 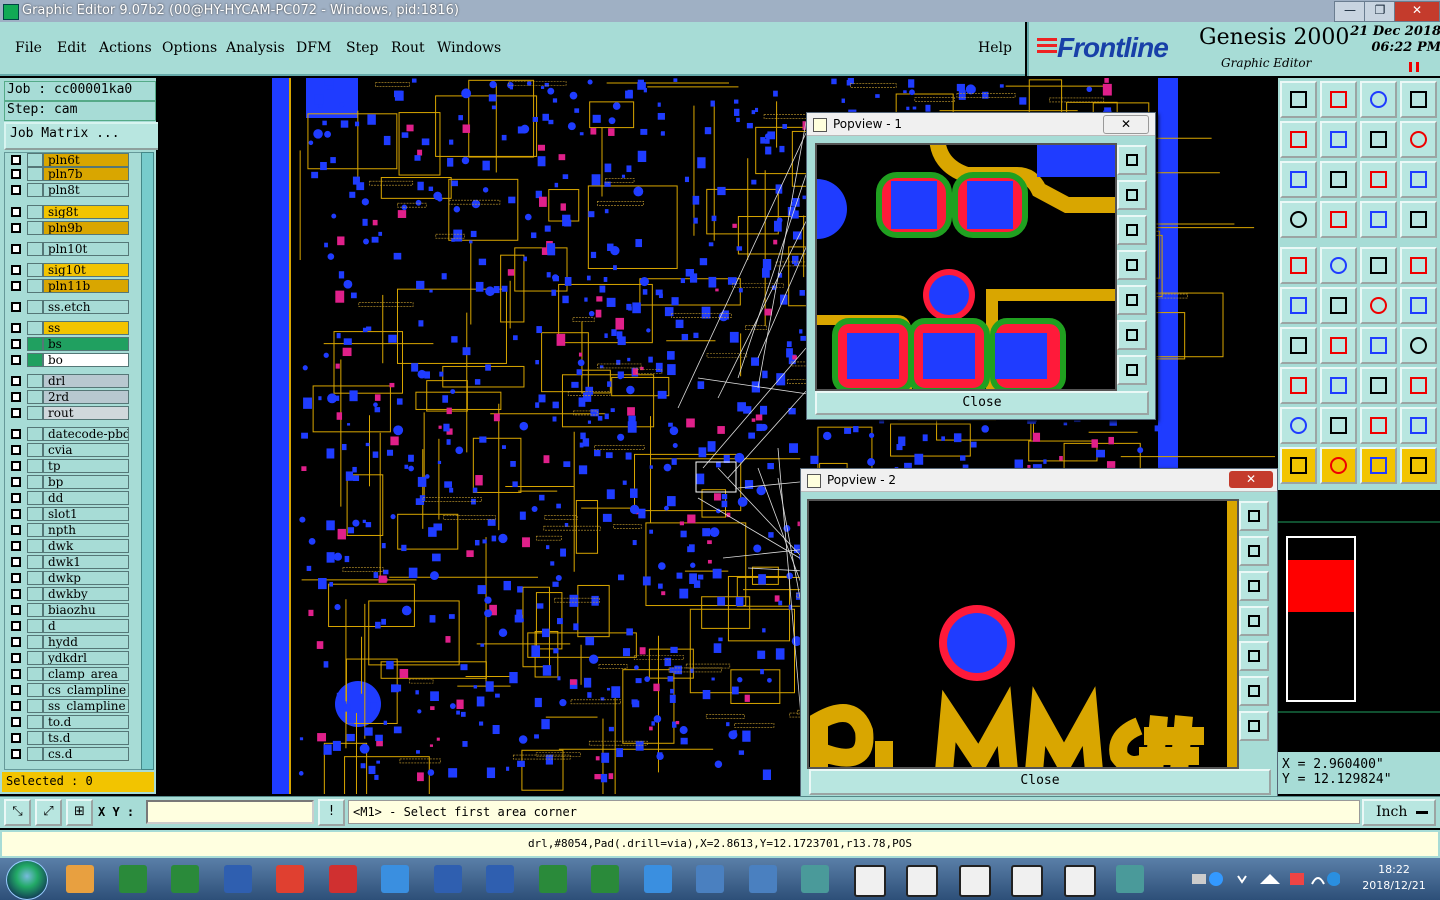 What do you see at coordinates (71, 48) in the screenshot?
I see `menu-edit: Edit` at bounding box center [71, 48].